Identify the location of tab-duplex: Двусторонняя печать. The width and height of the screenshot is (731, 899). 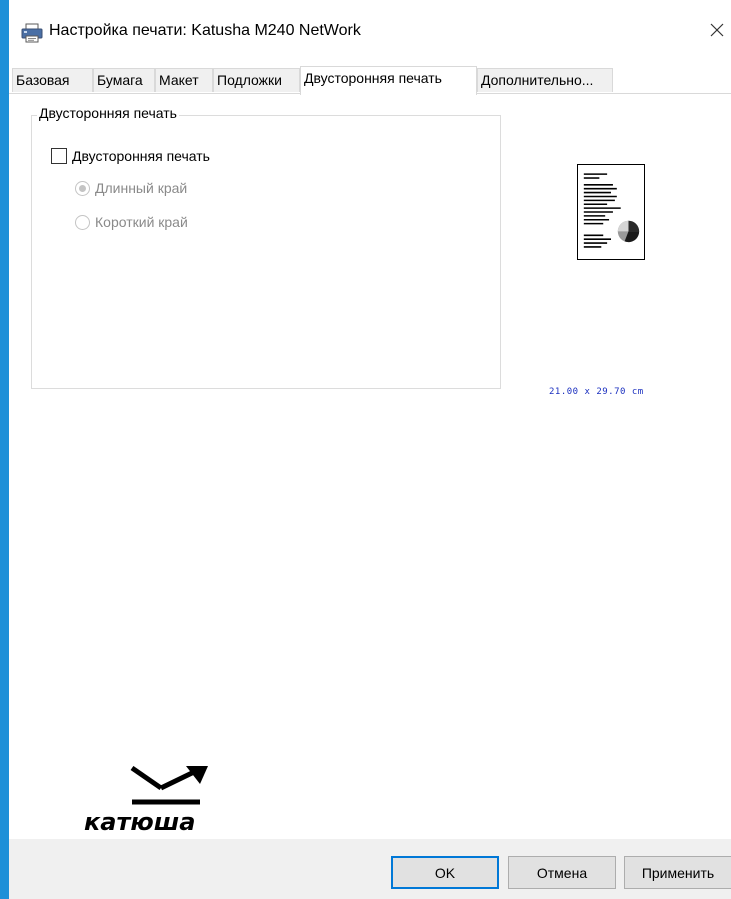
(388, 80).